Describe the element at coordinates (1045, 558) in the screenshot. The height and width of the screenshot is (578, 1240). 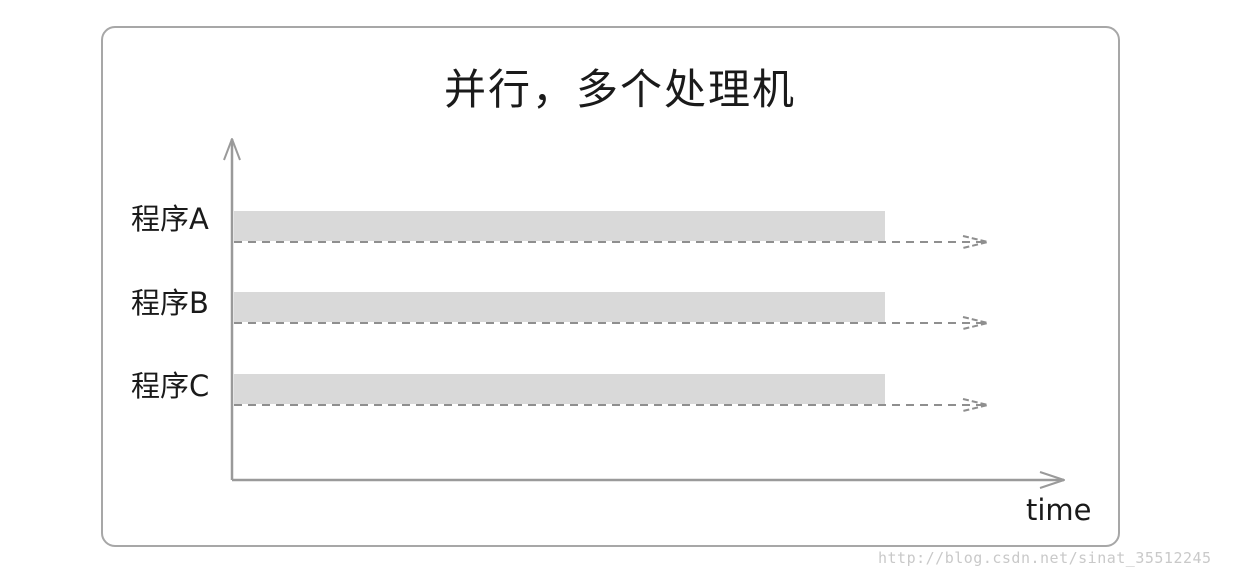
I see `watermark: http://blog.csdn.net/sinat_35512245` at that location.